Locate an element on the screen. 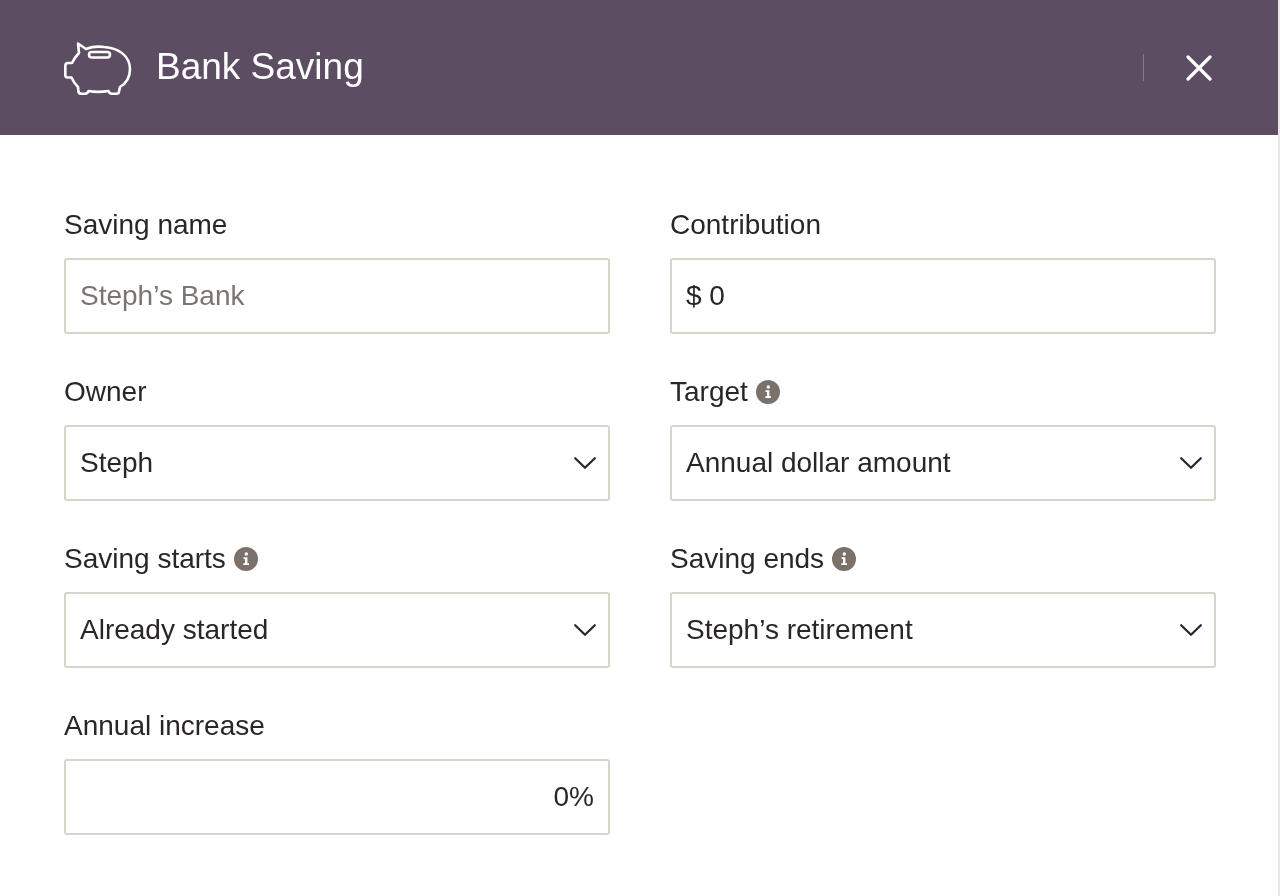 The image size is (1280, 896). field-label: Saving starts is located at coordinates (145, 559).